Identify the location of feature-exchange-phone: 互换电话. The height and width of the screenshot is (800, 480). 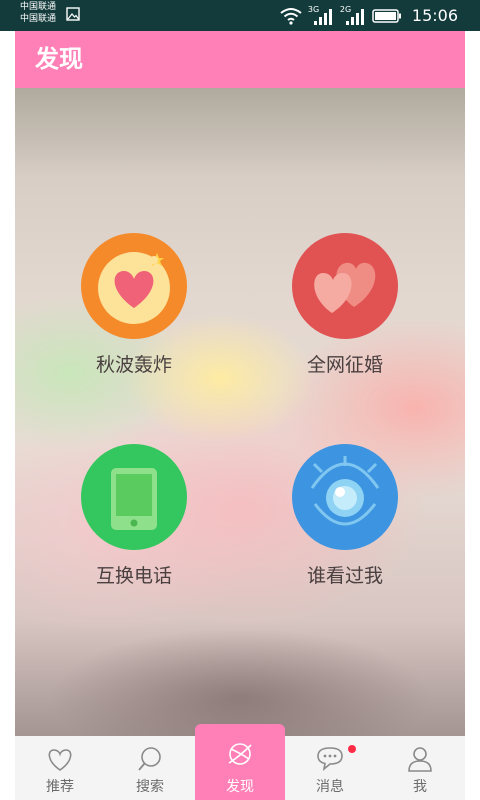
(134, 529).